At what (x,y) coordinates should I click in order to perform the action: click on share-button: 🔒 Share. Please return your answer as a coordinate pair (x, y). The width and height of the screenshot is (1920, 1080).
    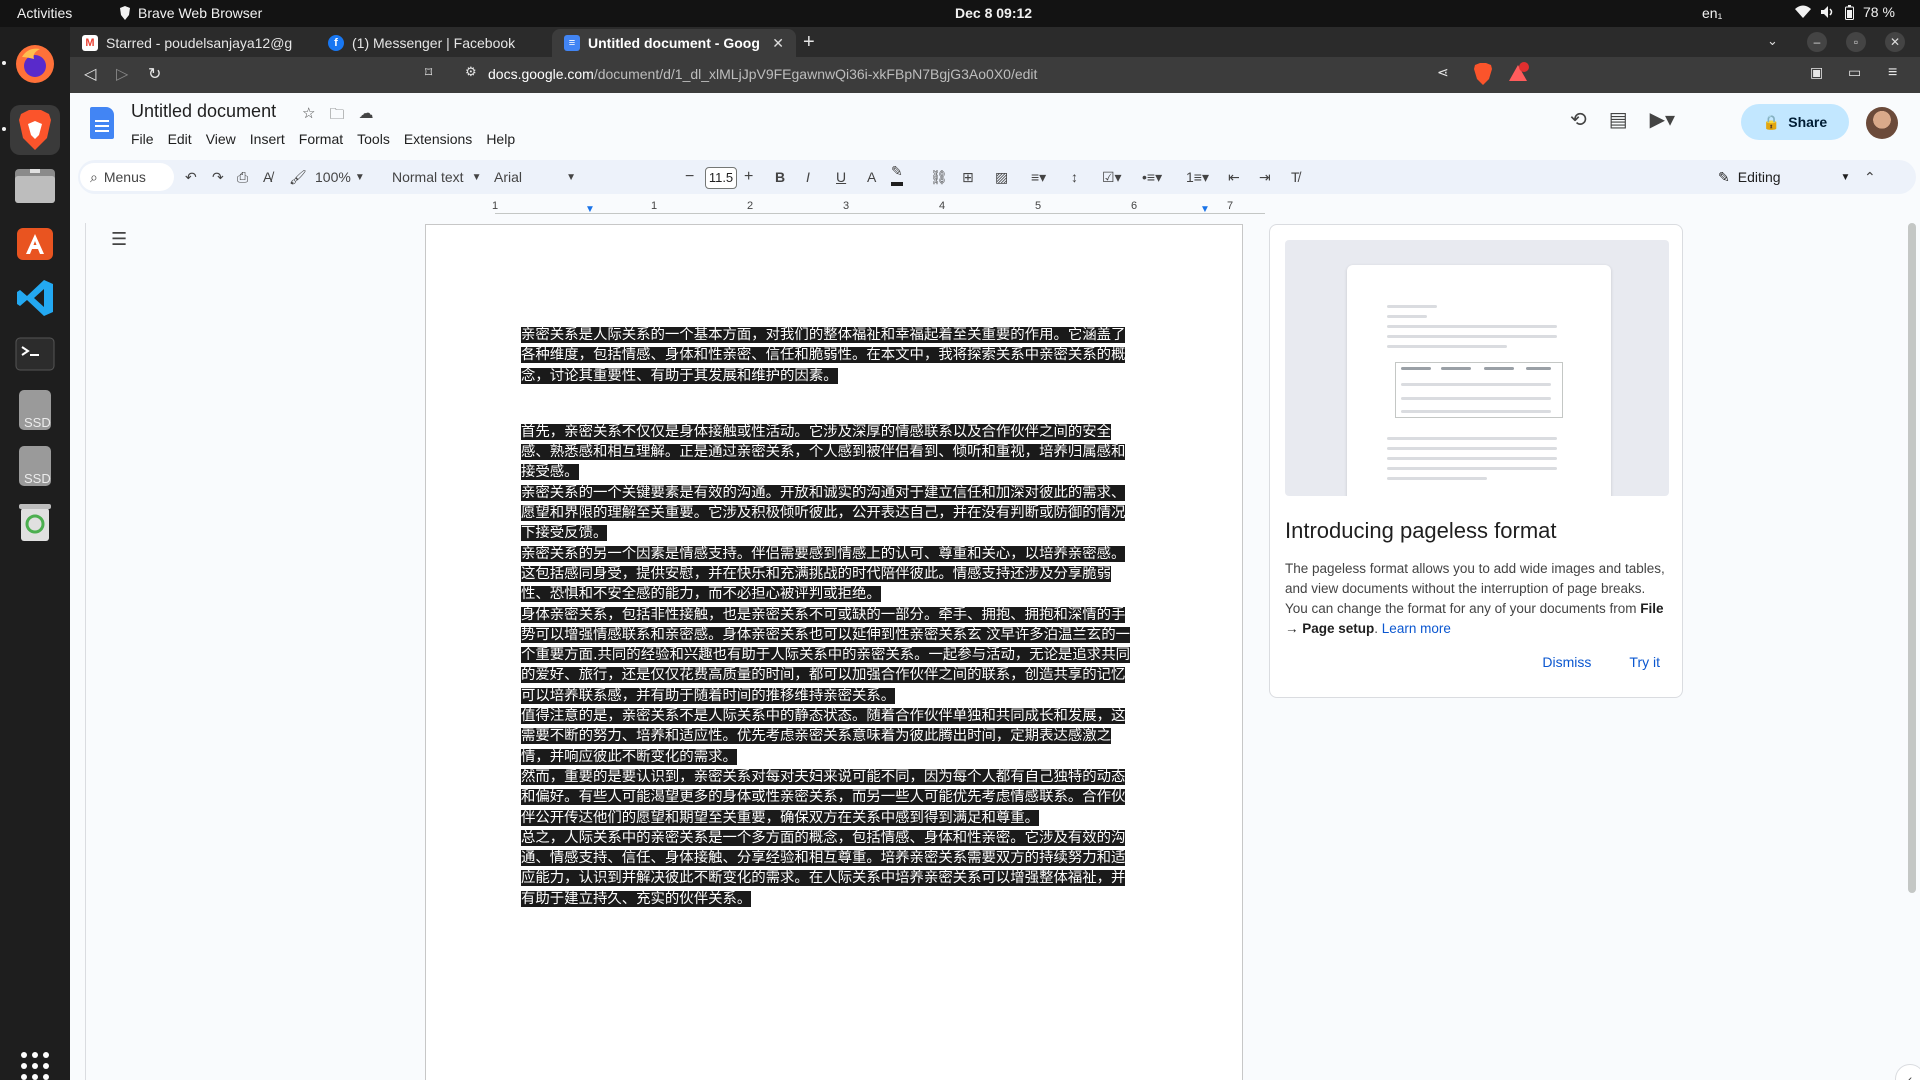
    Looking at the image, I should click on (1795, 122).